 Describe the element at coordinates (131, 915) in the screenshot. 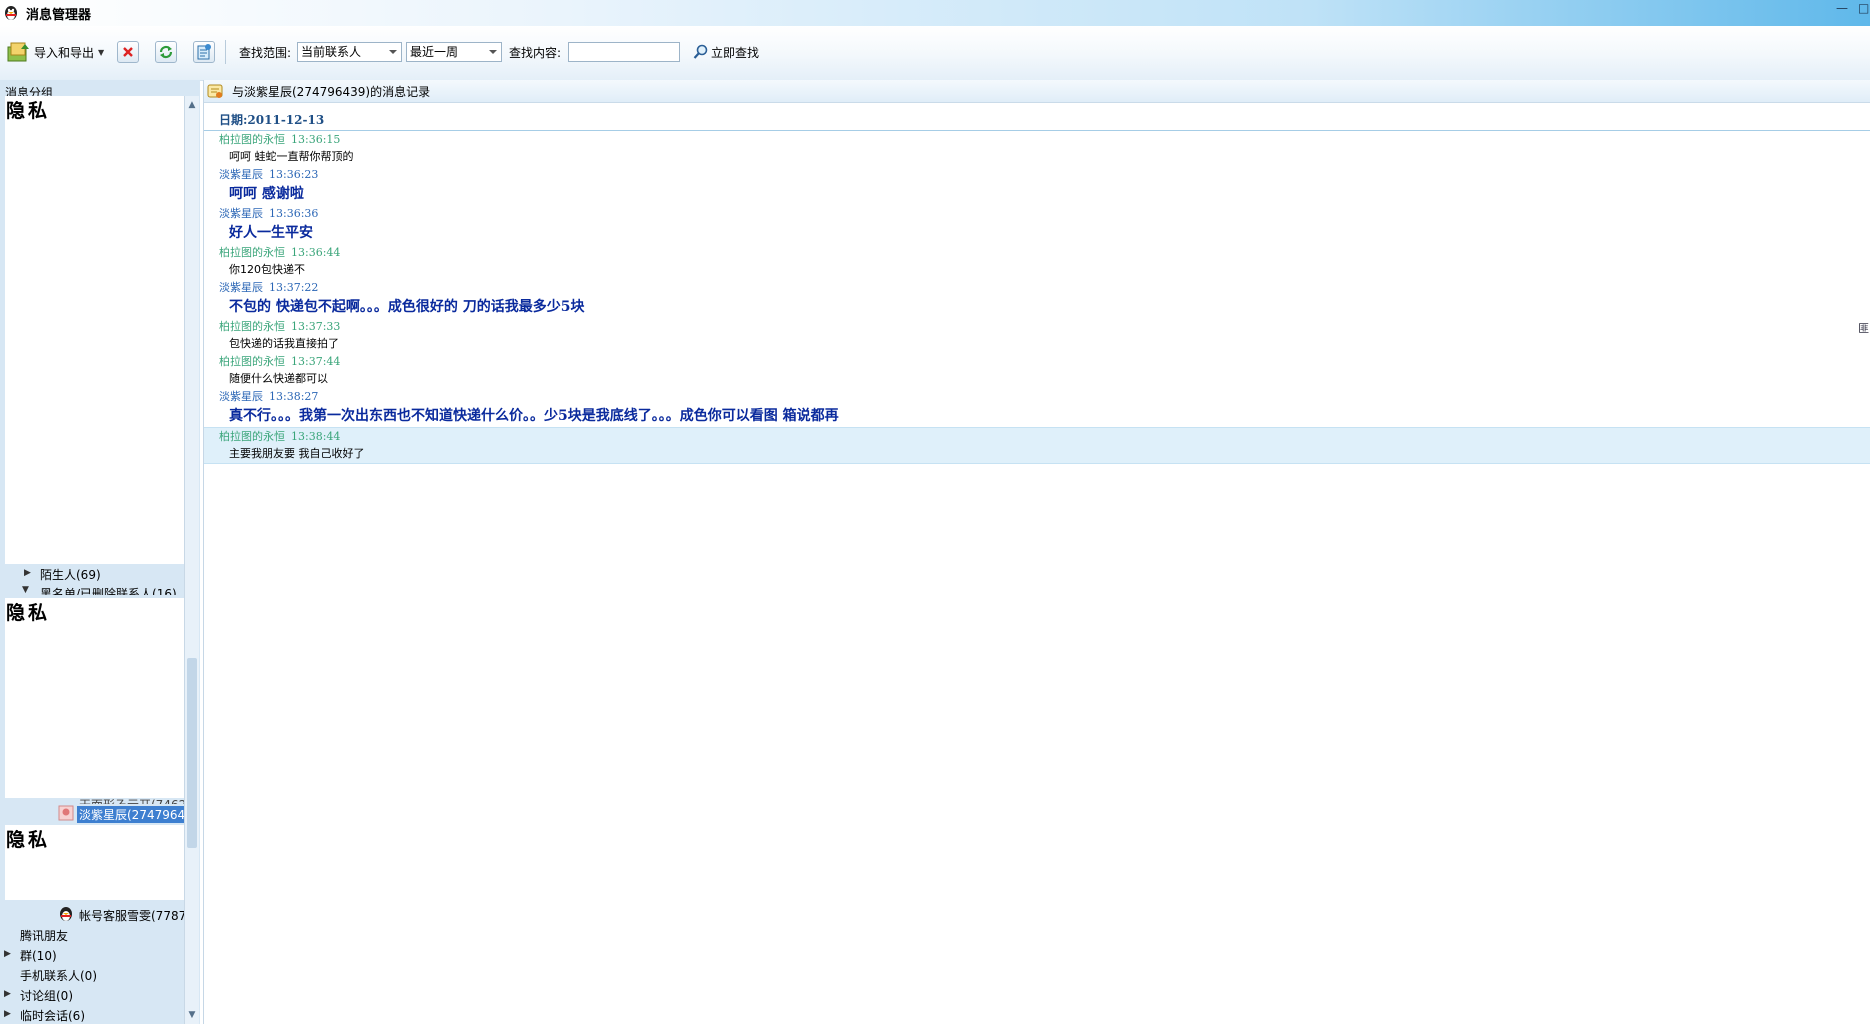

I see `tree-item-account-service: 帐号客服雪雯(77873` at that location.